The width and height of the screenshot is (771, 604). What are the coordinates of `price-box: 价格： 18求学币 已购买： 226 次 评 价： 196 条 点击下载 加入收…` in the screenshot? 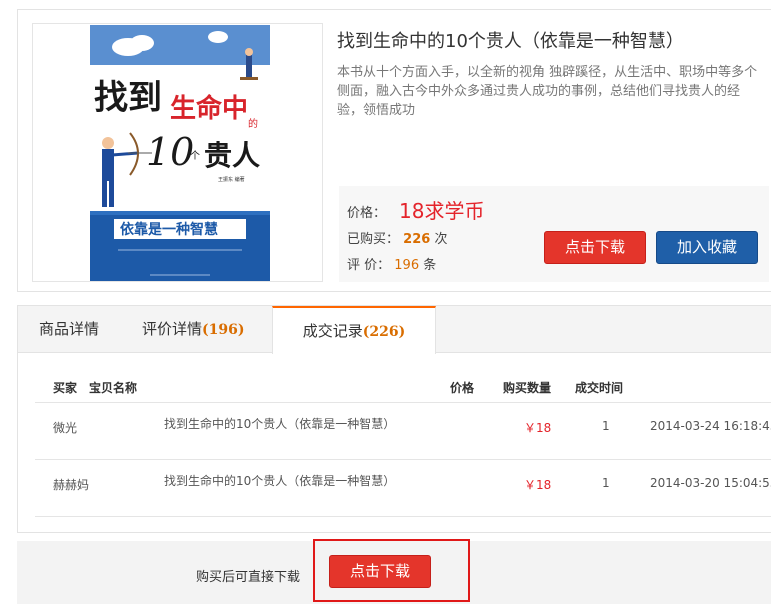 It's located at (554, 234).